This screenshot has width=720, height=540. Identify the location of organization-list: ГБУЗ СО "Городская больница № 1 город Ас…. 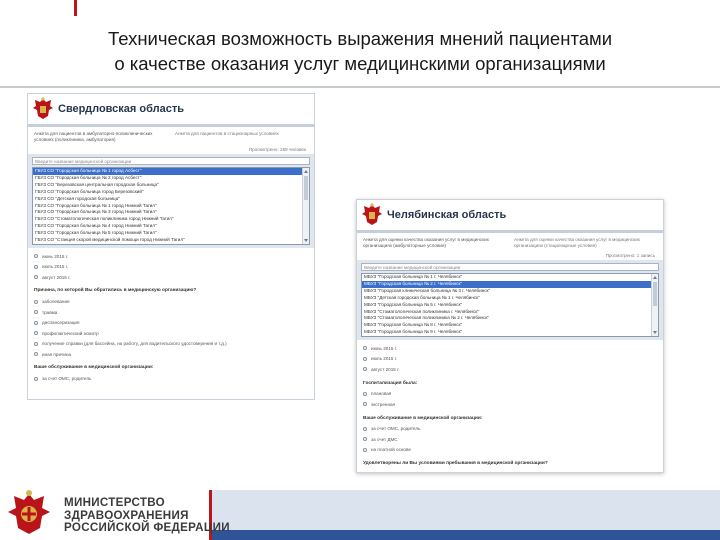
(171, 206).